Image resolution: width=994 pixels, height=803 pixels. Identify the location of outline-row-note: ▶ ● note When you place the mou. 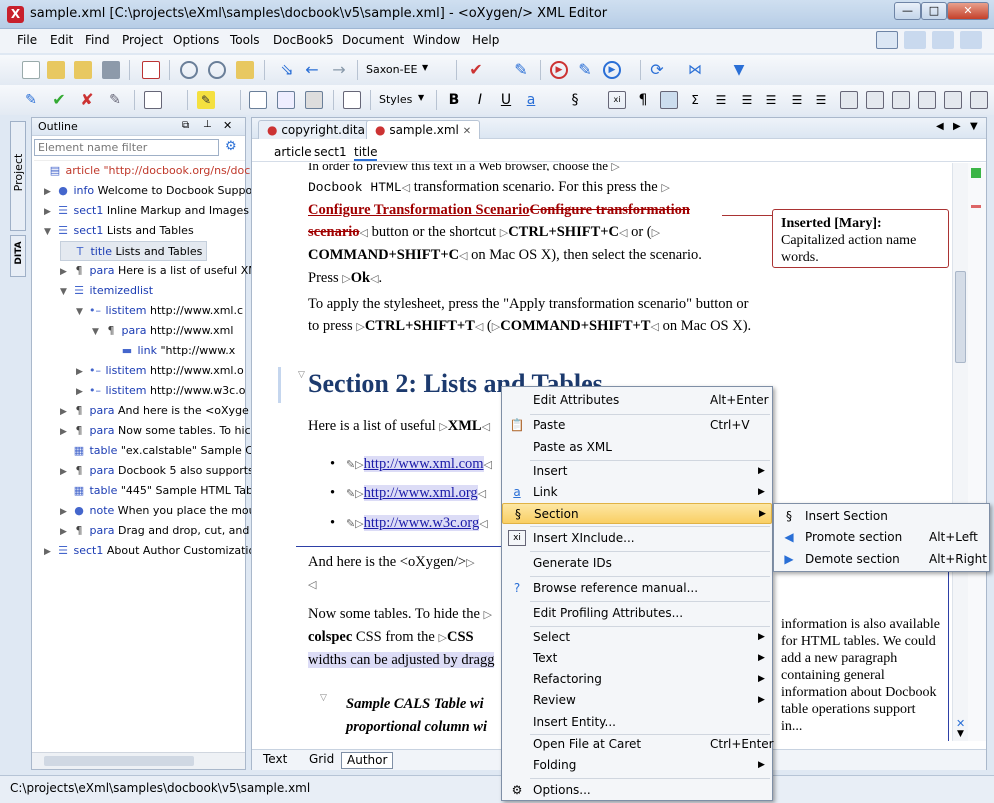
(158, 511).